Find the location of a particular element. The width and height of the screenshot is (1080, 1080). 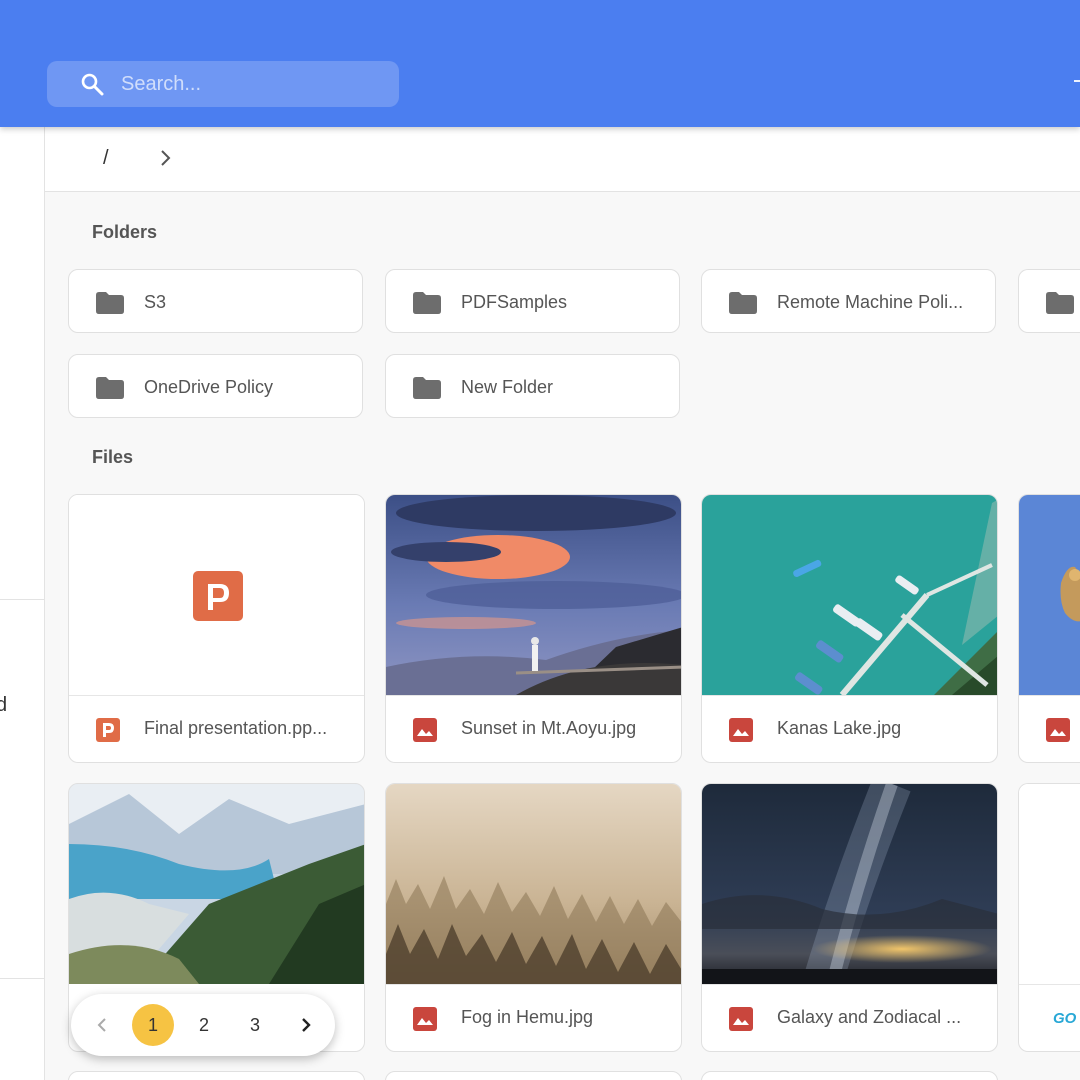

folder-label: OneDrive Policy is located at coordinates (209, 387).